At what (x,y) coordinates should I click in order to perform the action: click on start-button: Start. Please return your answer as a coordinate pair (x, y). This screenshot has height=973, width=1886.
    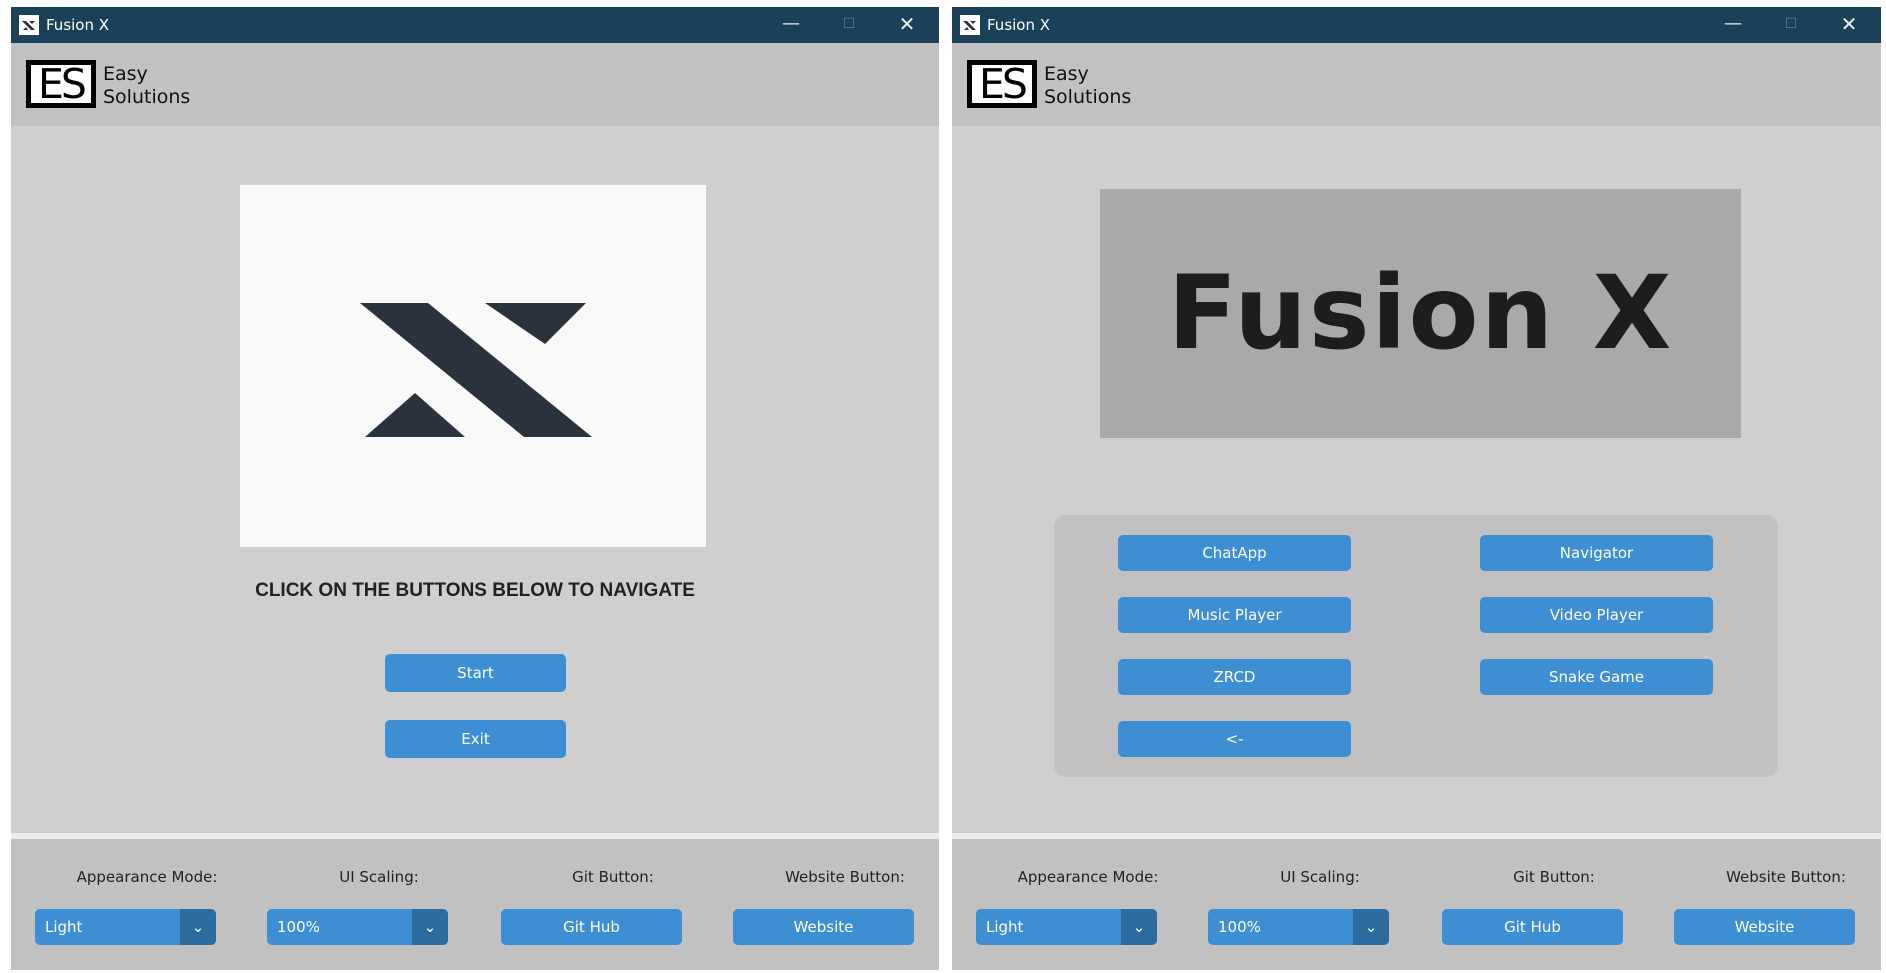
    Looking at the image, I should click on (475, 673).